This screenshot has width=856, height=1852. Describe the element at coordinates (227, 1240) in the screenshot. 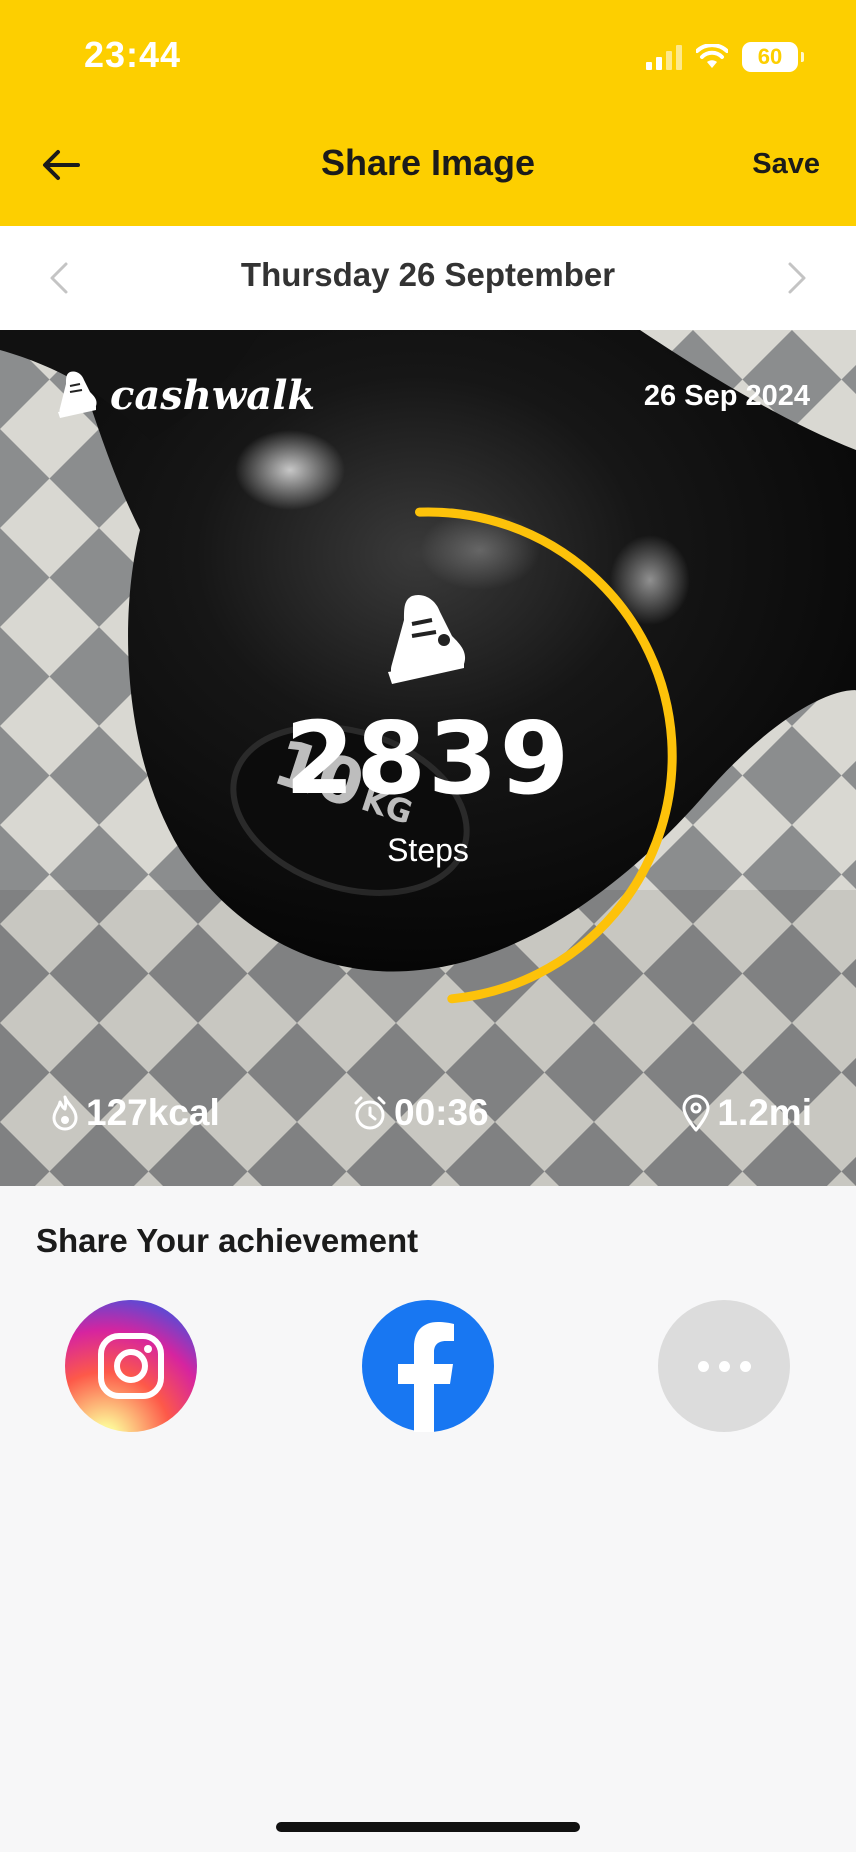

I see `share-heading: Share Your achievement` at that location.